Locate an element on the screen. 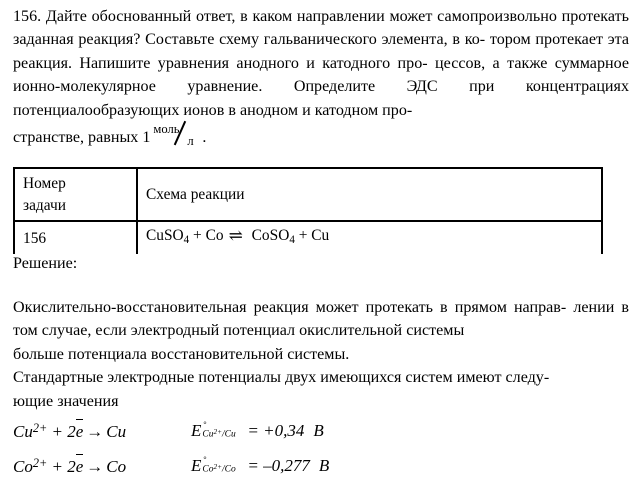 The image size is (642, 501). table-row: 156 CuSO4 + Co ⇌ CoSO4 + Cu is located at coordinates (308, 237).